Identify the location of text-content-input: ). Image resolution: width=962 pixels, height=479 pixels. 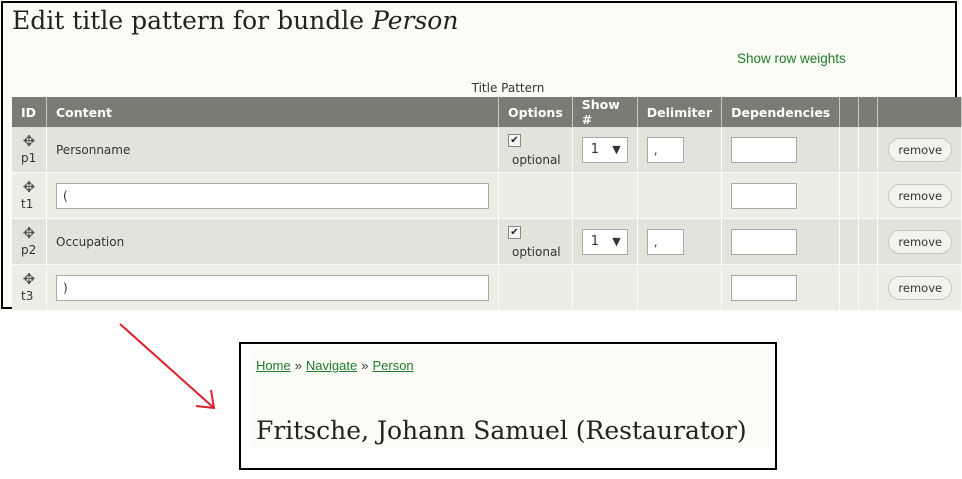
(272, 287).